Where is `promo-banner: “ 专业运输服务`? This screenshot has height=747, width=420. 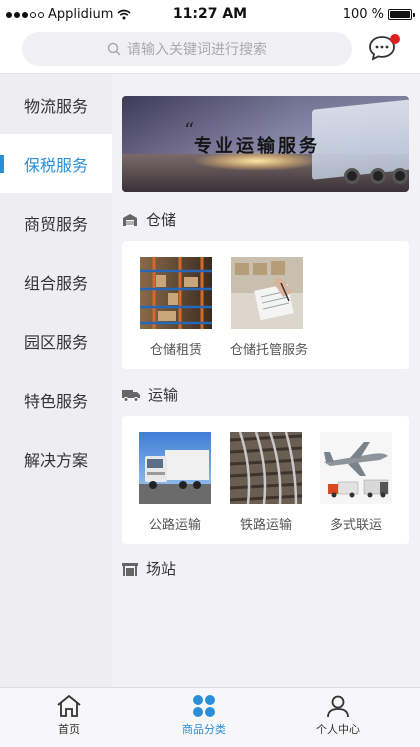
promo-banner: “ 专业运输服务 is located at coordinates (265, 144).